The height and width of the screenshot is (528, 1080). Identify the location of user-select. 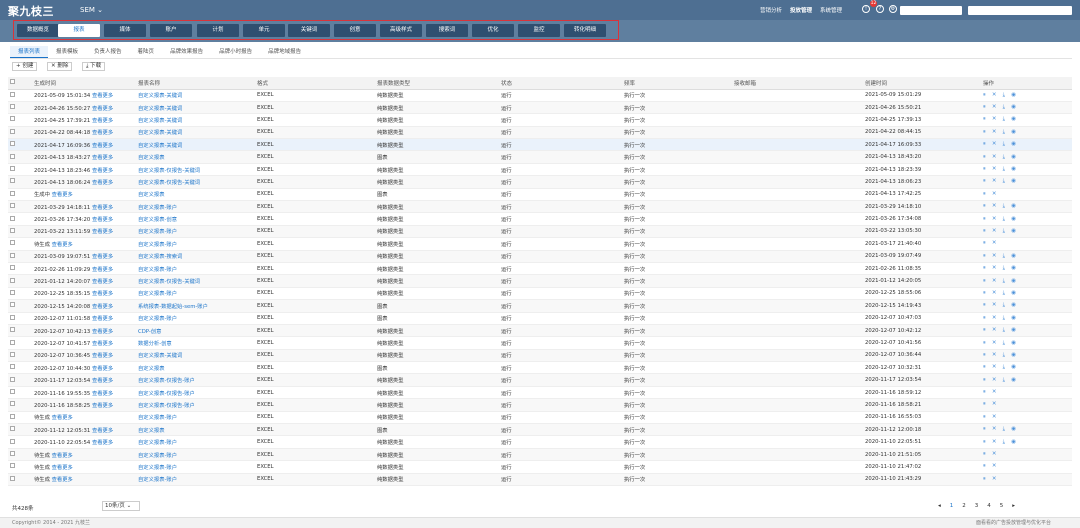
(1020, 10).